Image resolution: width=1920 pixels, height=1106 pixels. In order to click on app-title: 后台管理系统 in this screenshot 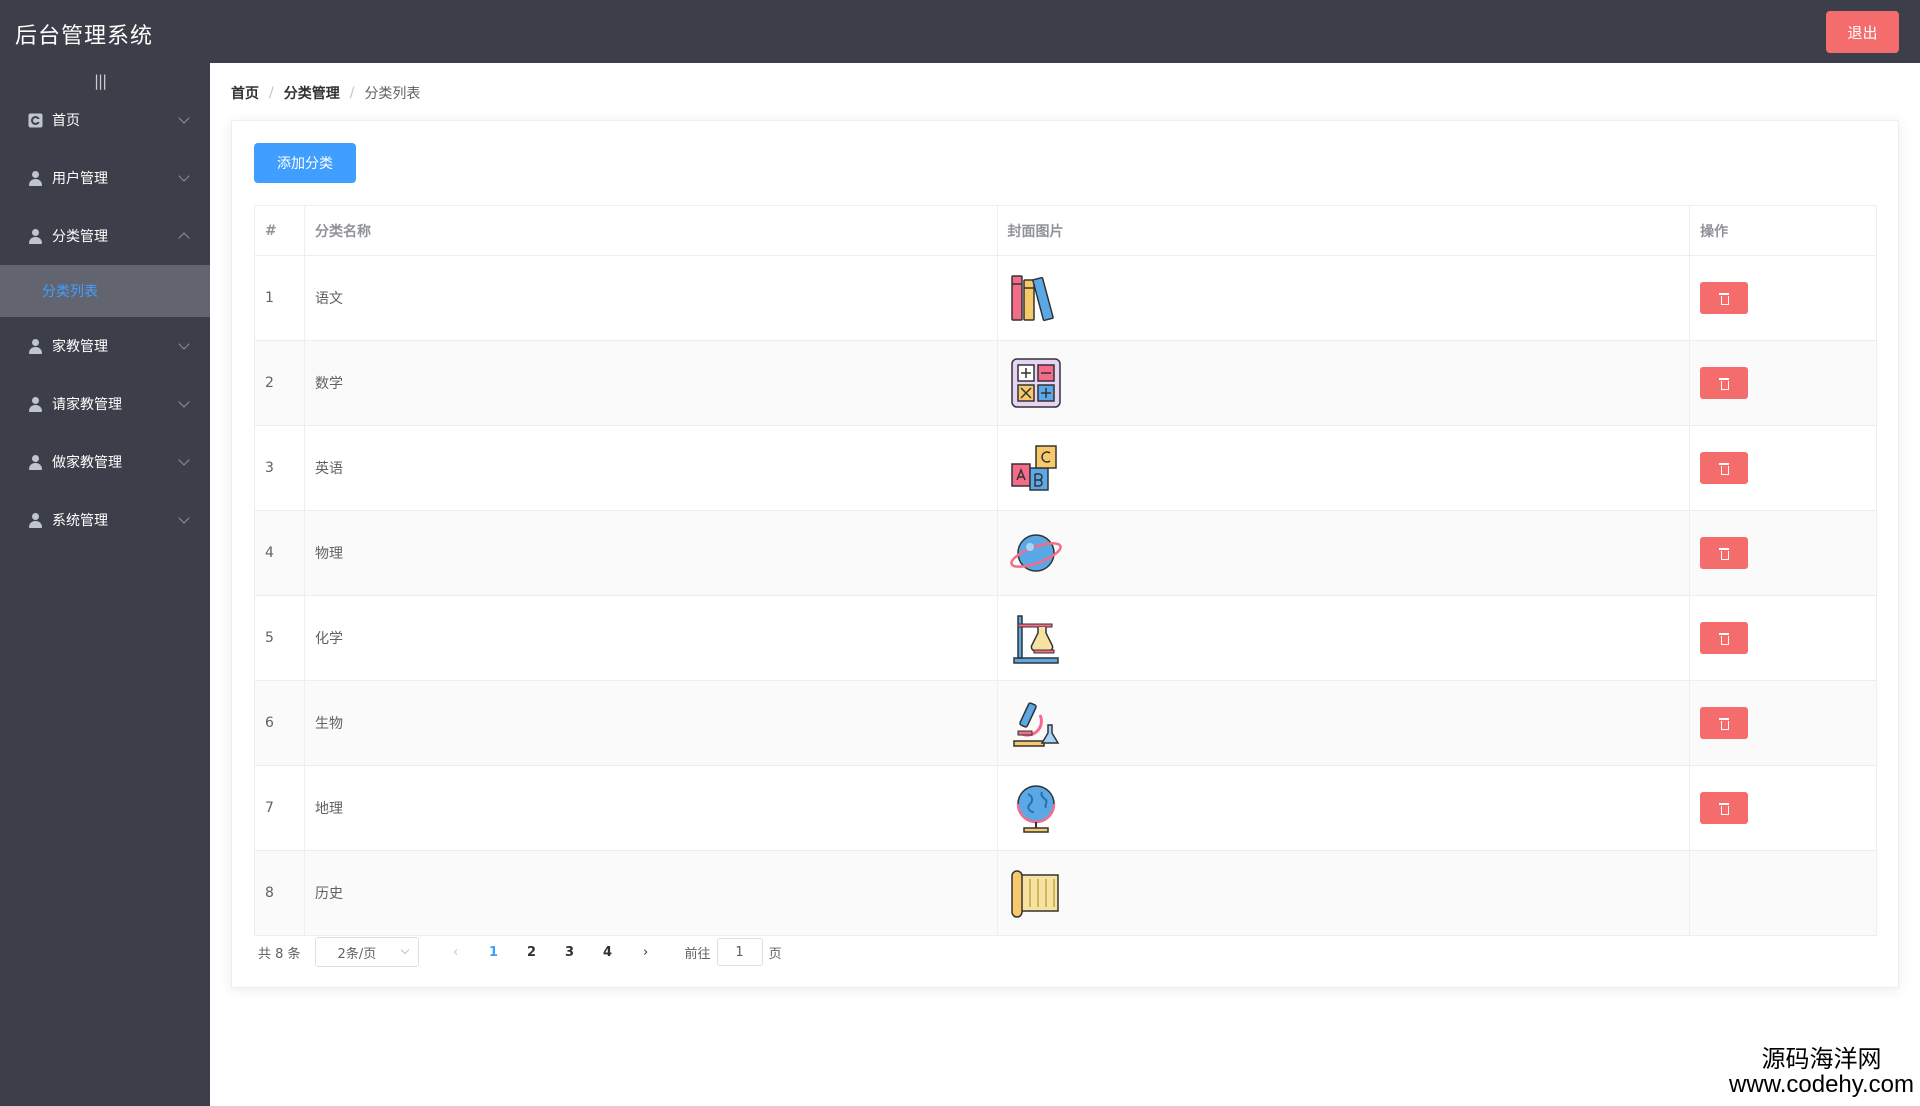, I will do `click(84, 36)`.